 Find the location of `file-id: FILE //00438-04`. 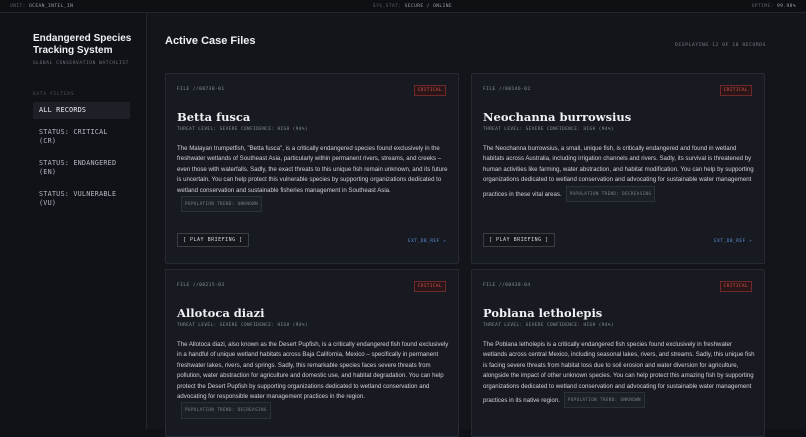

file-id: FILE //00438-04 is located at coordinates (507, 285).